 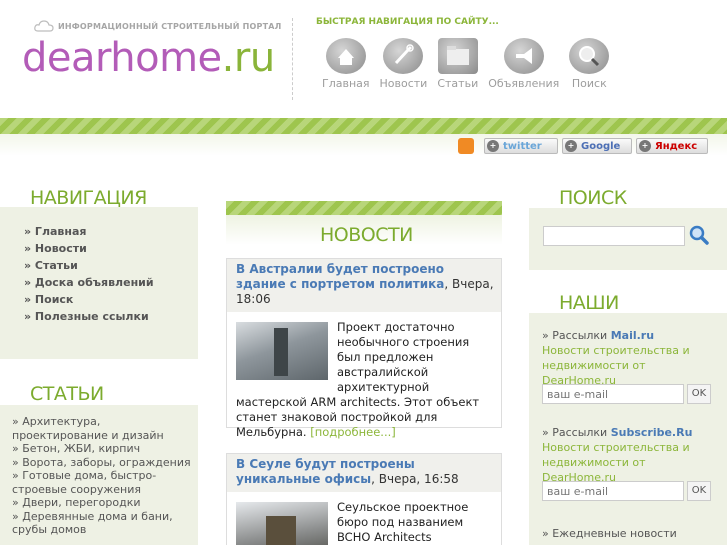 What do you see at coordinates (105, 449) in the screenshot?
I see `category-item: » Бетон, ЖБИ, кирпич` at bounding box center [105, 449].